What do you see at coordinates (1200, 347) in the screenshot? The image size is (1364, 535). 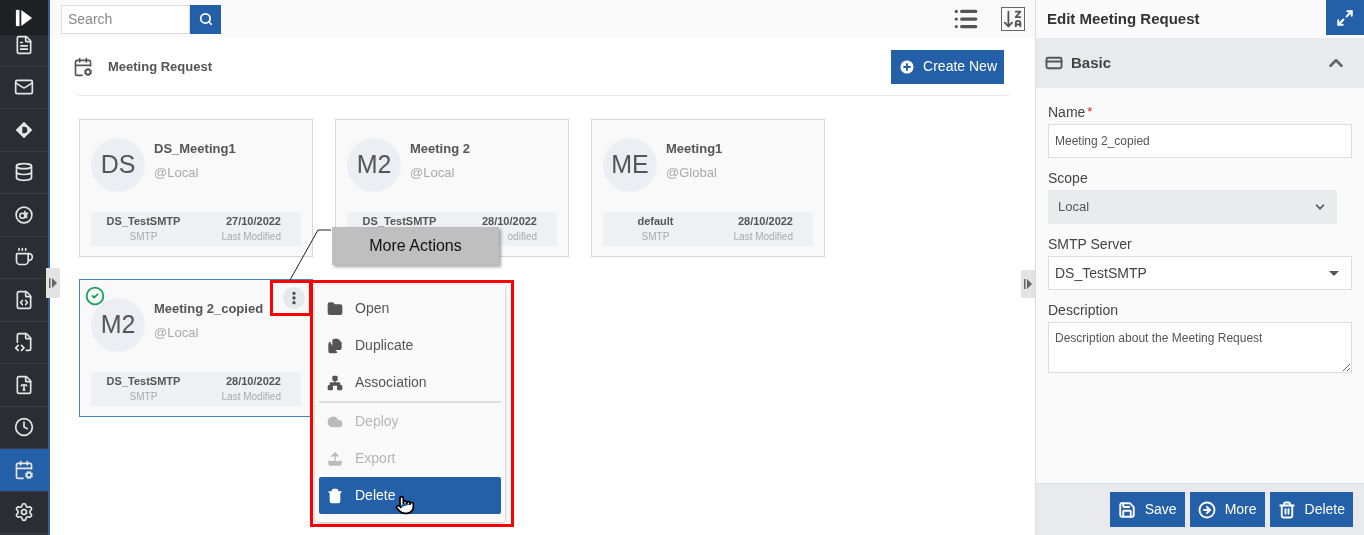 I see `description-field: Description about the Meeting Request` at bounding box center [1200, 347].